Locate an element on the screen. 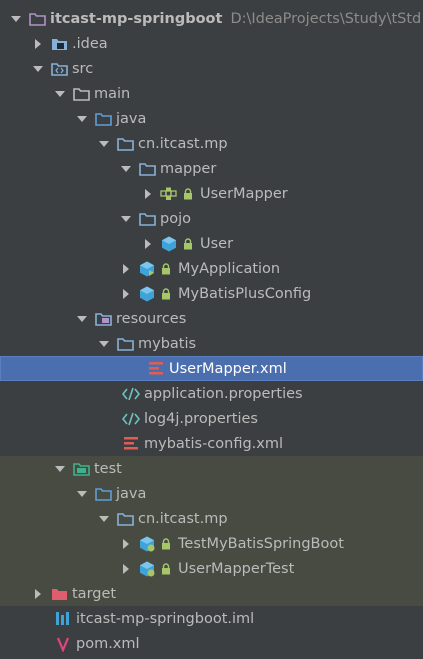 This screenshot has width=423, height=659. tree-row-log4j-properties: log4j.properties is located at coordinates (211, 418).